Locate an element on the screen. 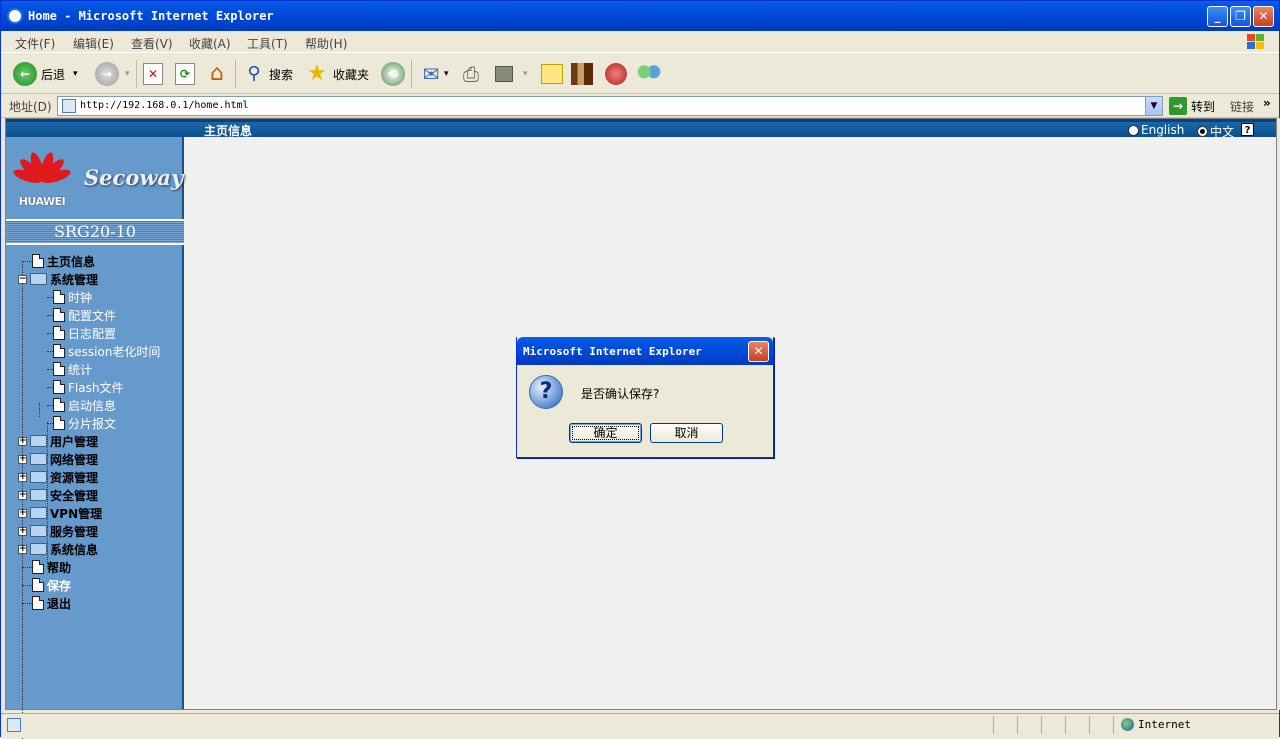 The width and height of the screenshot is (1280, 739). media-icon: ⟲ is located at coordinates (393, 74).